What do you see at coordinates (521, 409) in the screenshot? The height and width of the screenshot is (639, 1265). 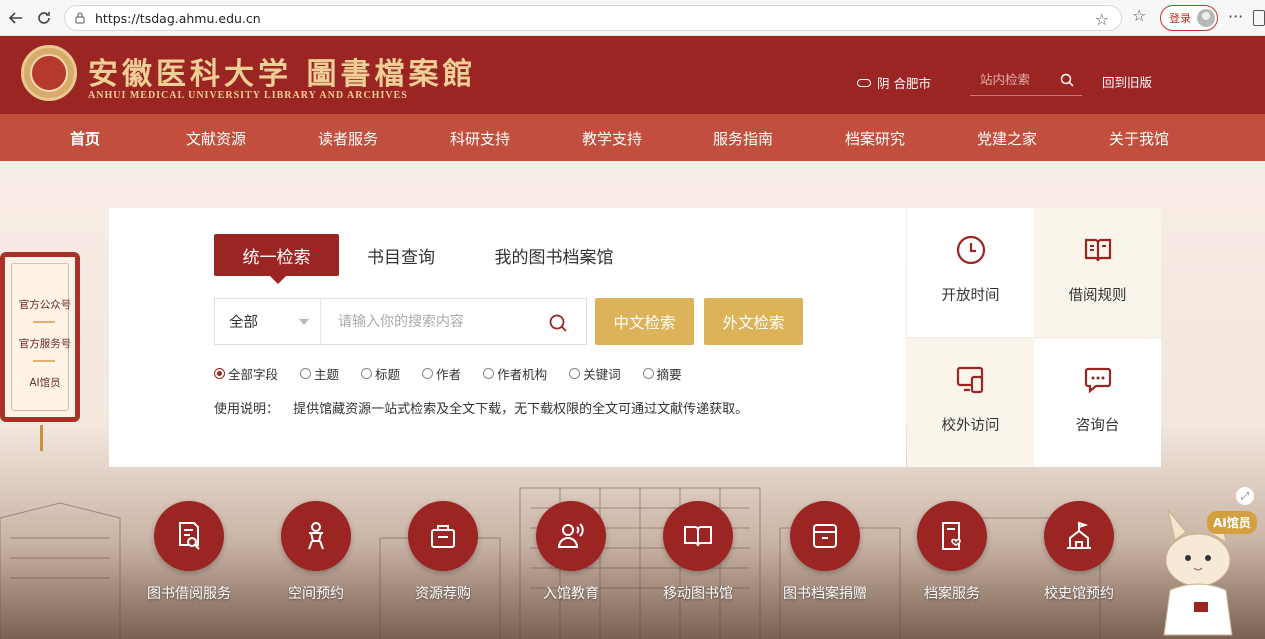 I see `usage-text: 提供馆藏资源一站式检索及全文下载，无下载权限的全文可通过文献传递获取。` at bounding box center [521, 409].